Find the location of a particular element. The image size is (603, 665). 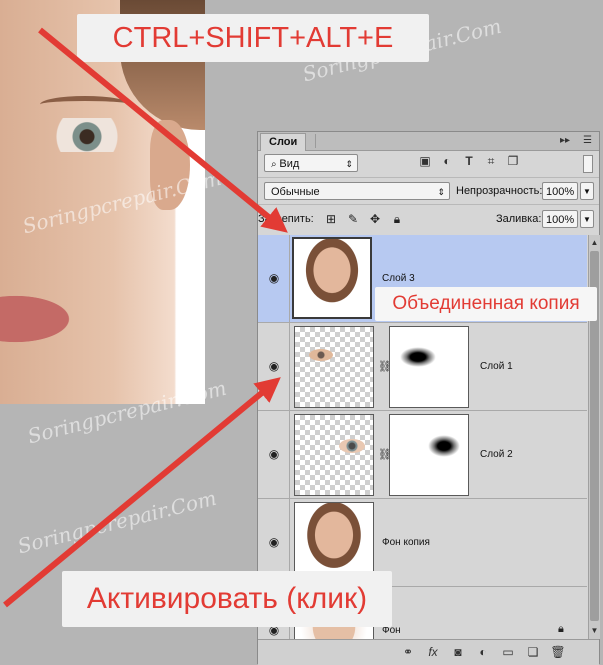

lock-label: Закрепить: is located at coordinates (286, 219).